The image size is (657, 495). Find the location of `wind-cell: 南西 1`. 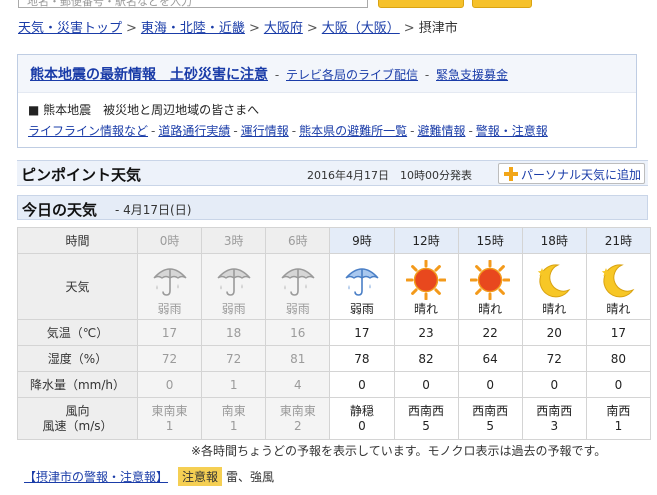

wind-cell: 南西 1 is located at coordinates (618, 418).